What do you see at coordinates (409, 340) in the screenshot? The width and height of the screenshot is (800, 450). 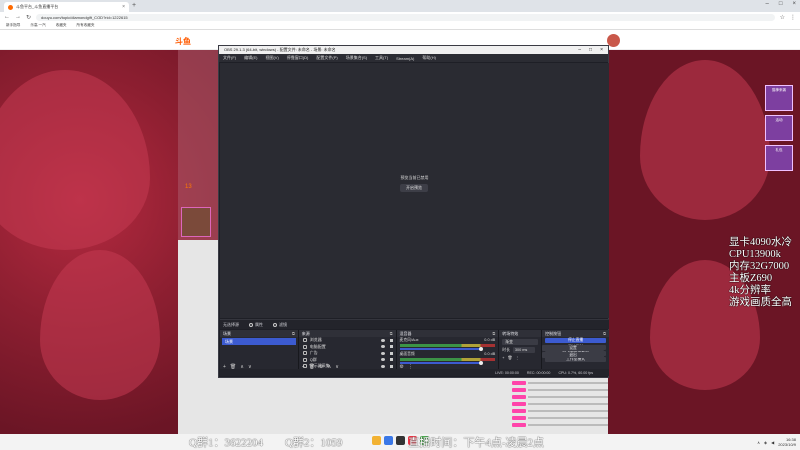 I see `channel-name: 麦克风/Aux` at bounding box center [409, 340].